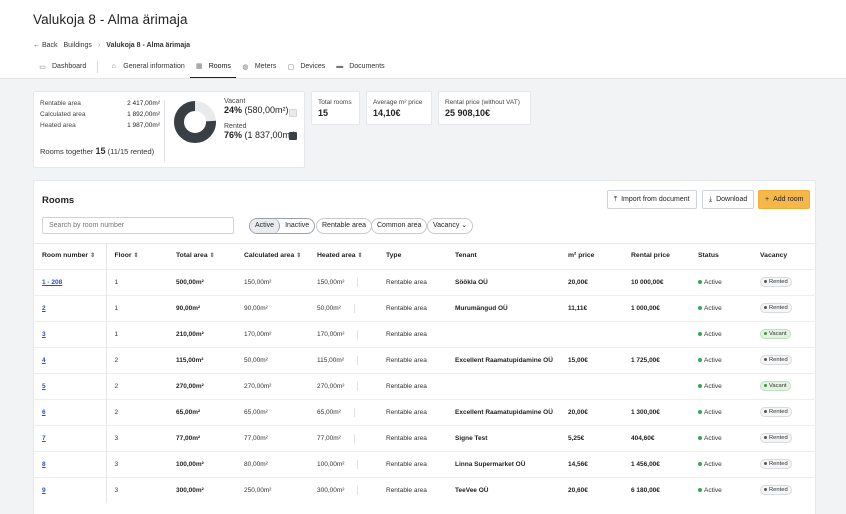 This screenshot has height=514, width=846. What do you see at coordinates (656, 385) in the screenshot?
I see `rental-price-cell` at bounding box center [656, 385].